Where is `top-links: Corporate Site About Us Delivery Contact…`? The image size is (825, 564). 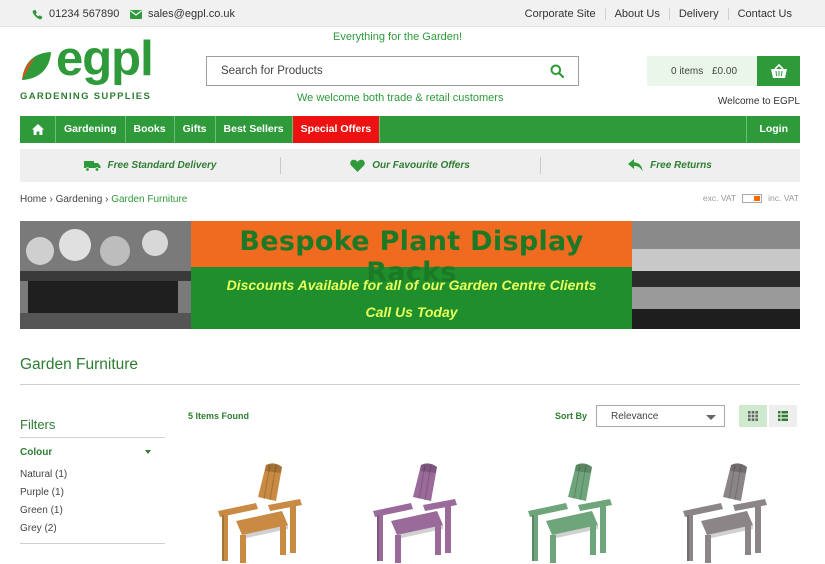 top-links: Corporate Site About Us Delivery Contact… is located at coordinates (658, 14).